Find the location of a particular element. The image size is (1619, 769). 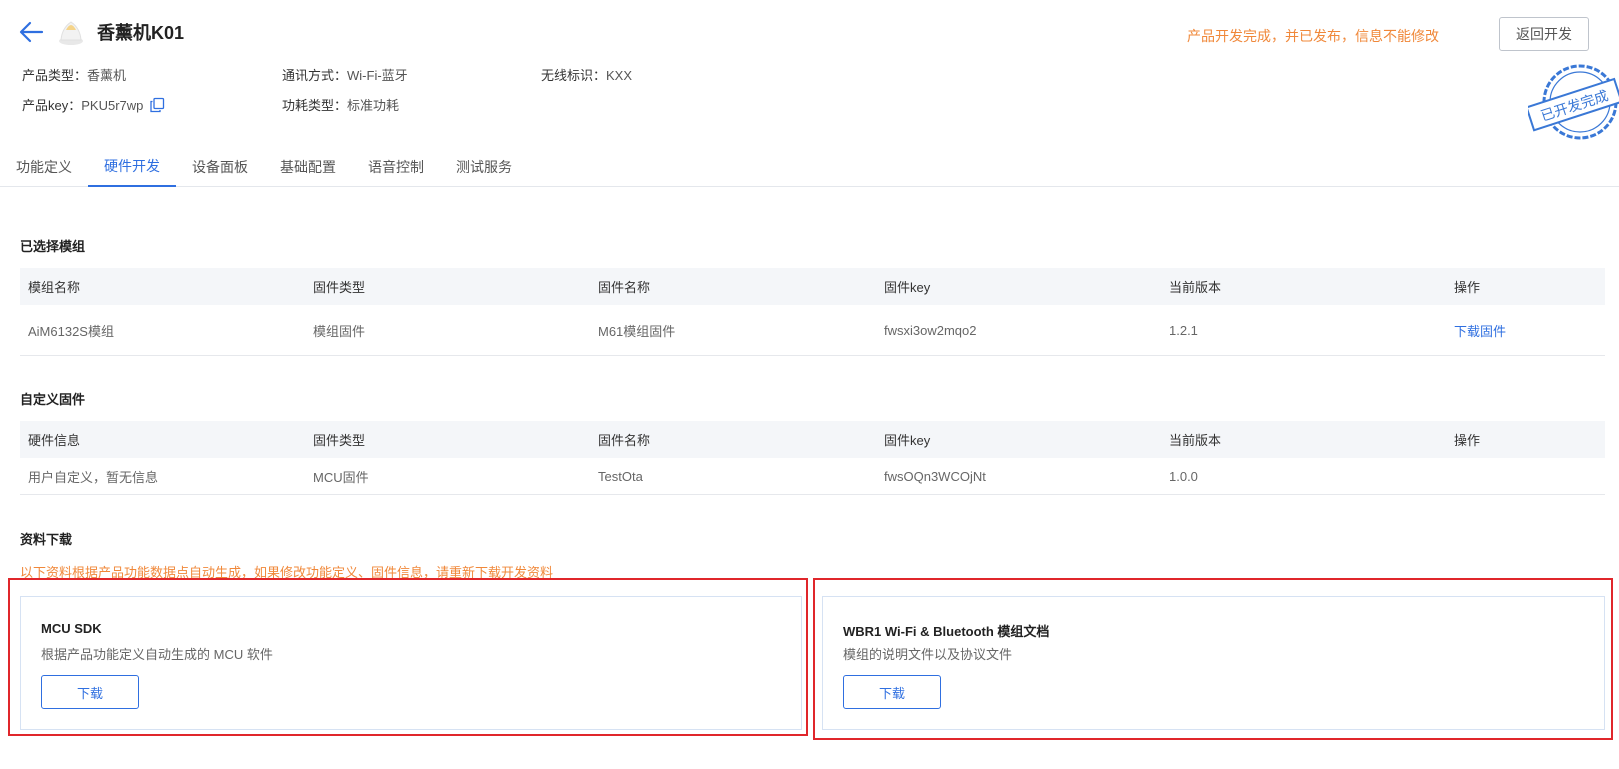

page-title: 香薰机K01 is located at coordinates (141, 33).